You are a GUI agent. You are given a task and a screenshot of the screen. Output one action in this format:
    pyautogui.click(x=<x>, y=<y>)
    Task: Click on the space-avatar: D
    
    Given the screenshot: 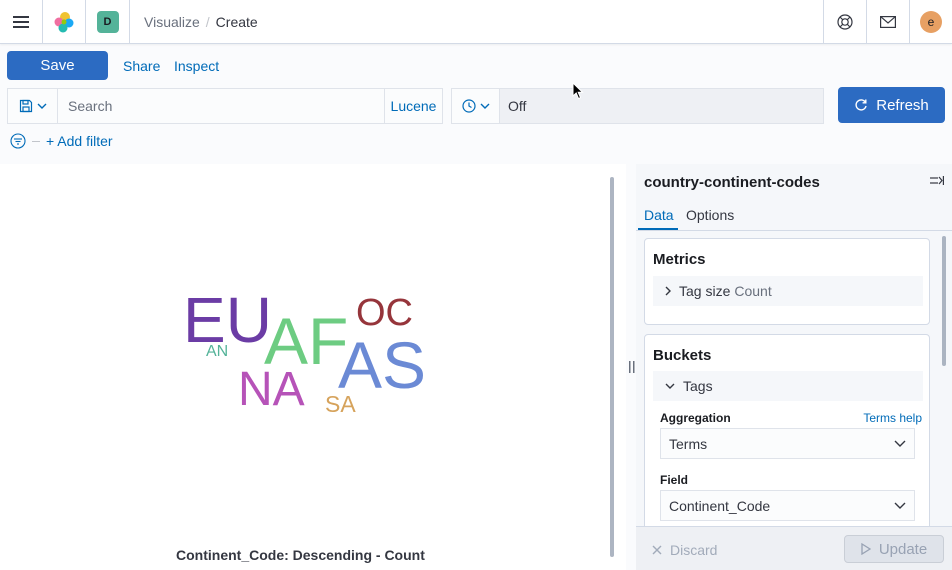 What is the action you would take?
    pyautogui.click(x=107, y=21)
    